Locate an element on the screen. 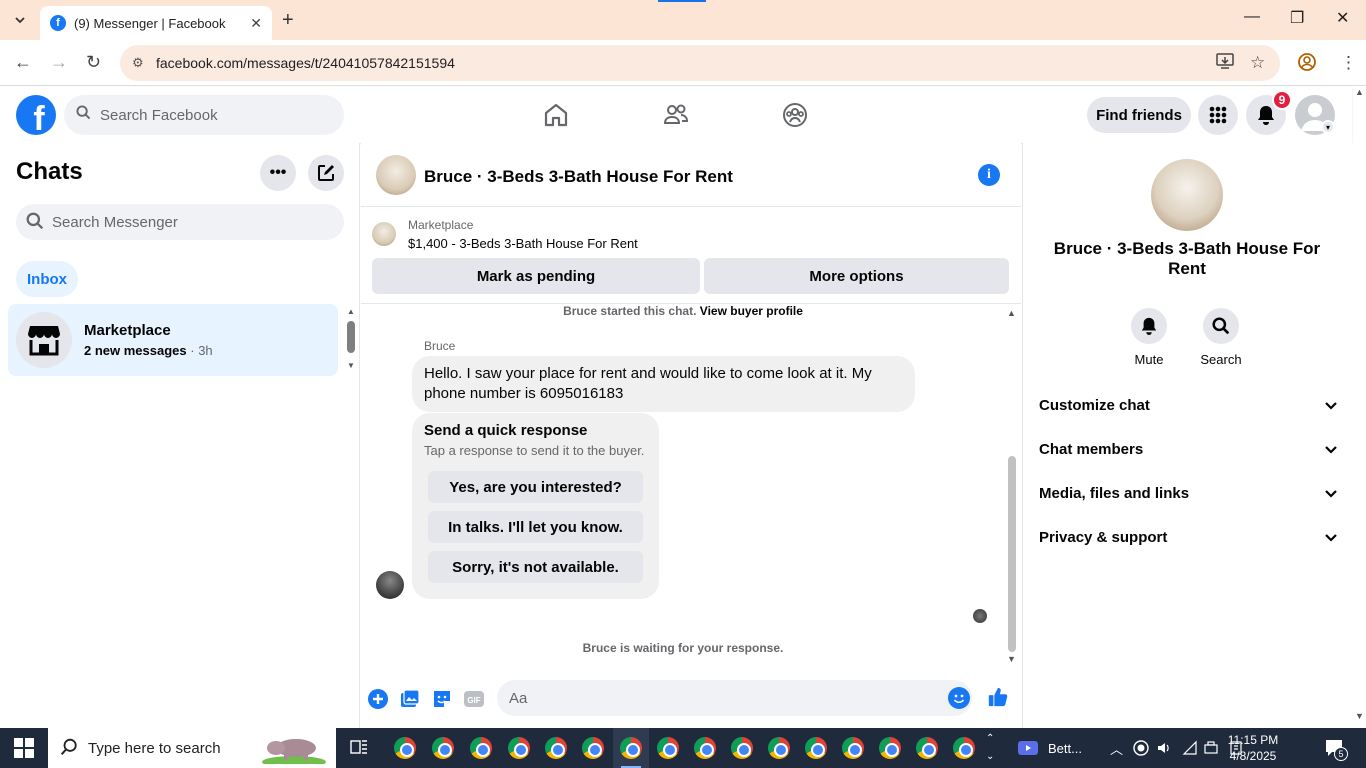 This screenshot has width=1366, height=768. forward-icon: → is located at coordinates (59, 62).